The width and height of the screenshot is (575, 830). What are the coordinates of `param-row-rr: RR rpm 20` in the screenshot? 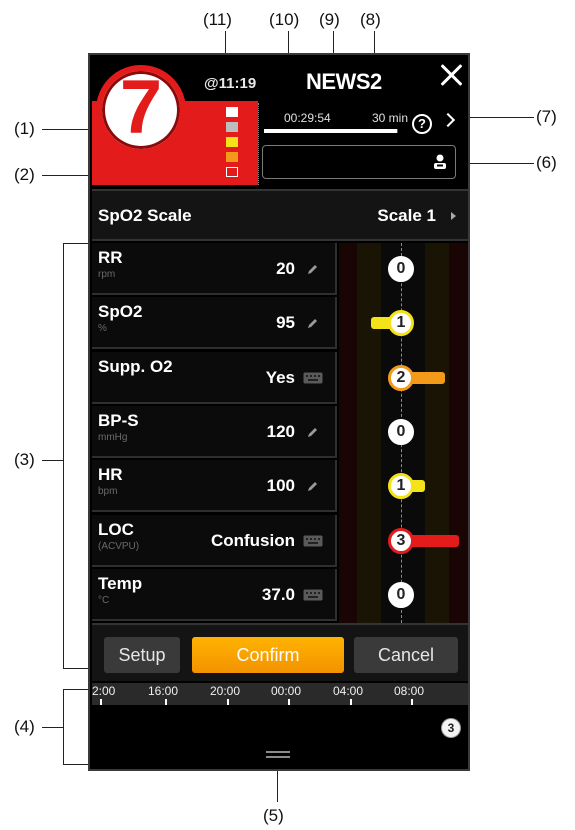 It's located at (214, 269).